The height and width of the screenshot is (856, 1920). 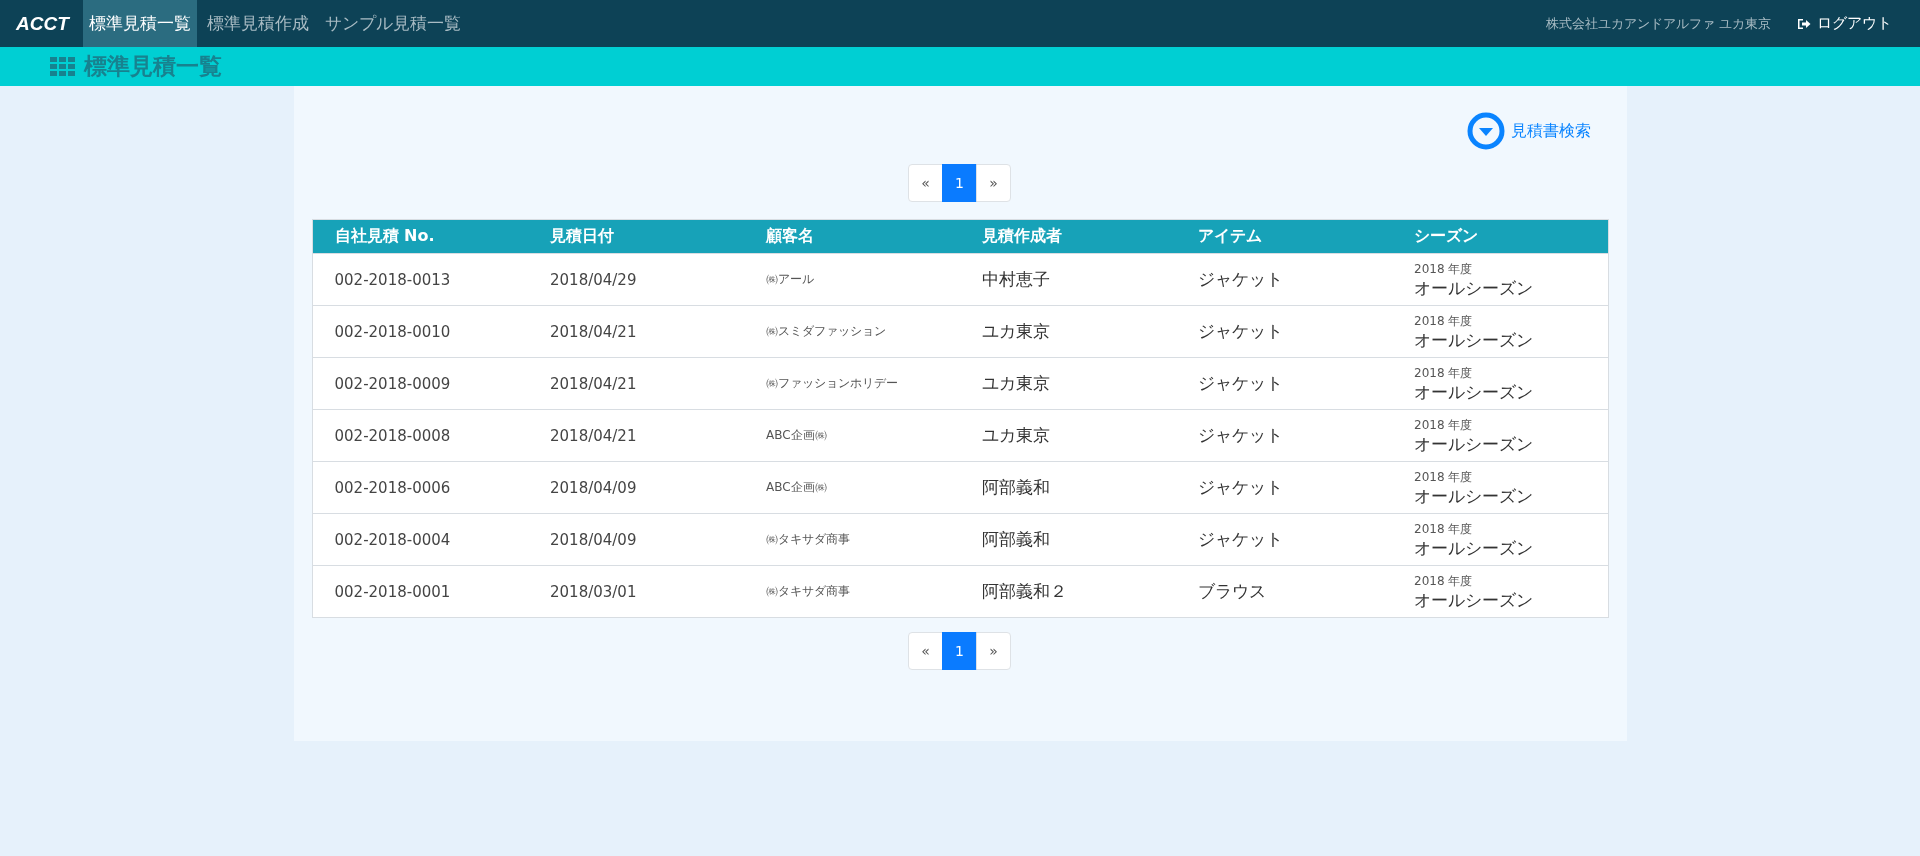 What do you see at coordinates (139, 23) in the screenshot?
I see `nav-tab: 標準見積一覧` at bounding box center [139, 23].